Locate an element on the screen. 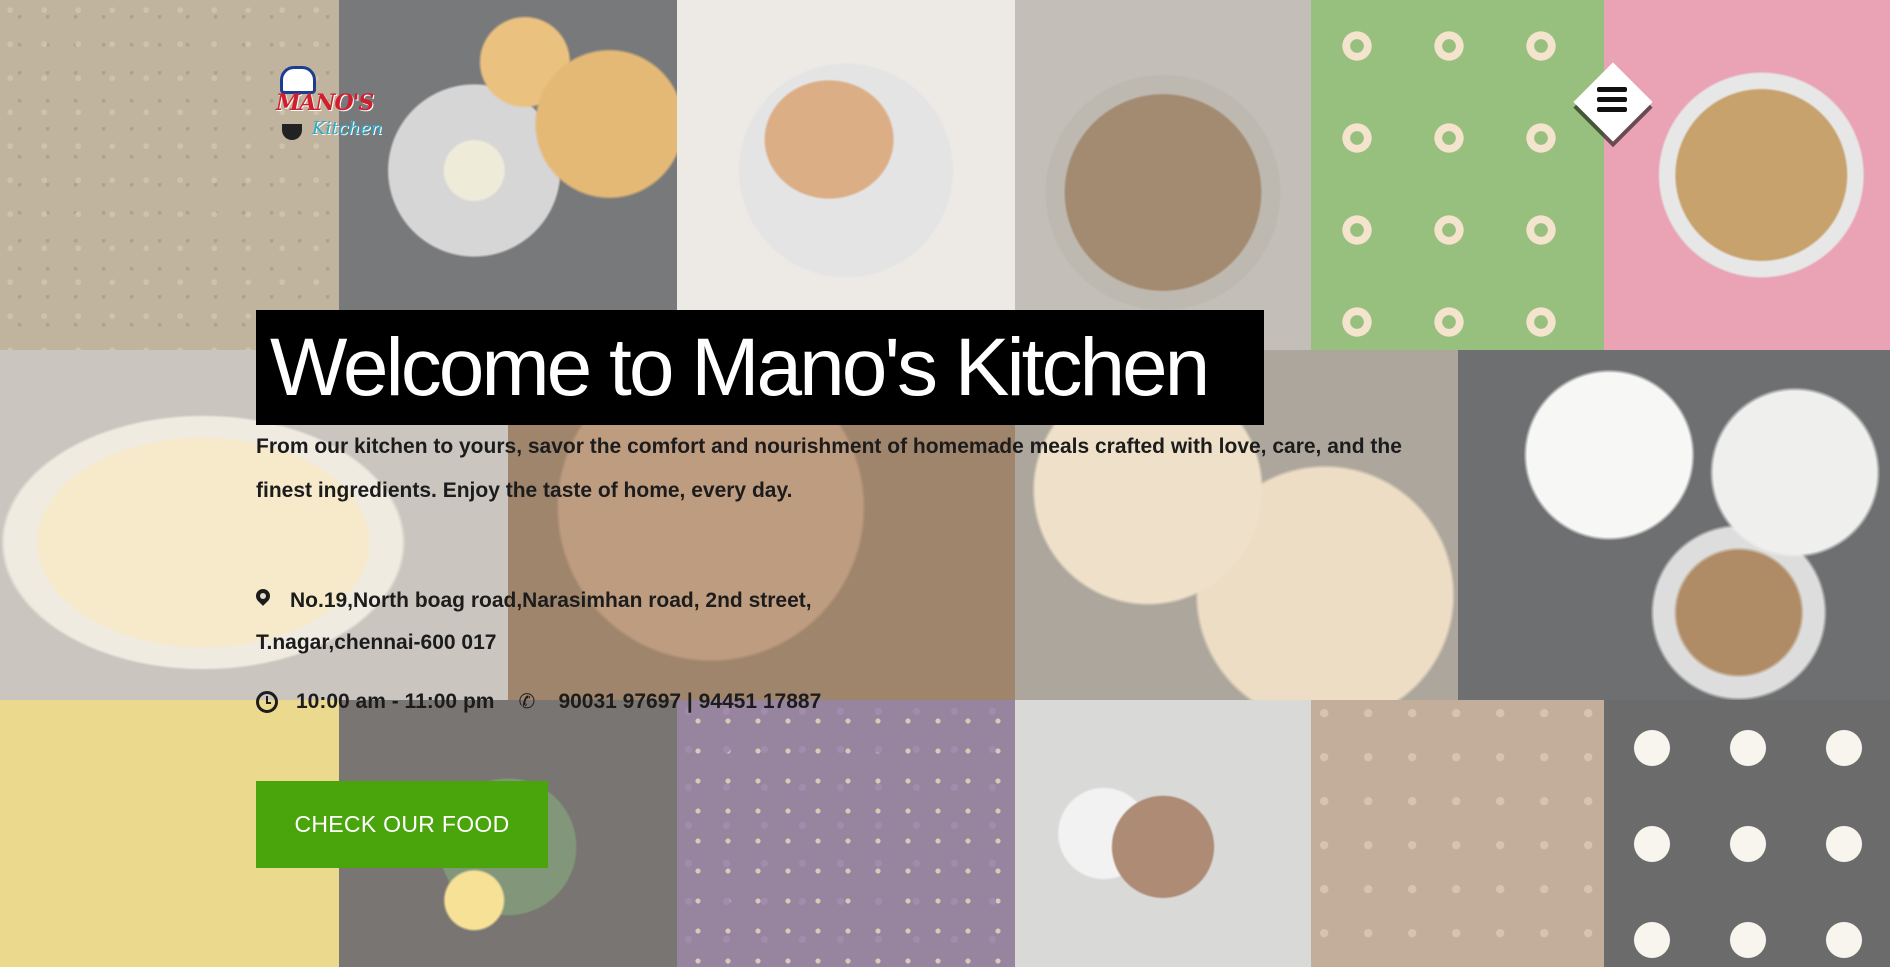  food-photo-sambar is located at coordinates (1747, 175).